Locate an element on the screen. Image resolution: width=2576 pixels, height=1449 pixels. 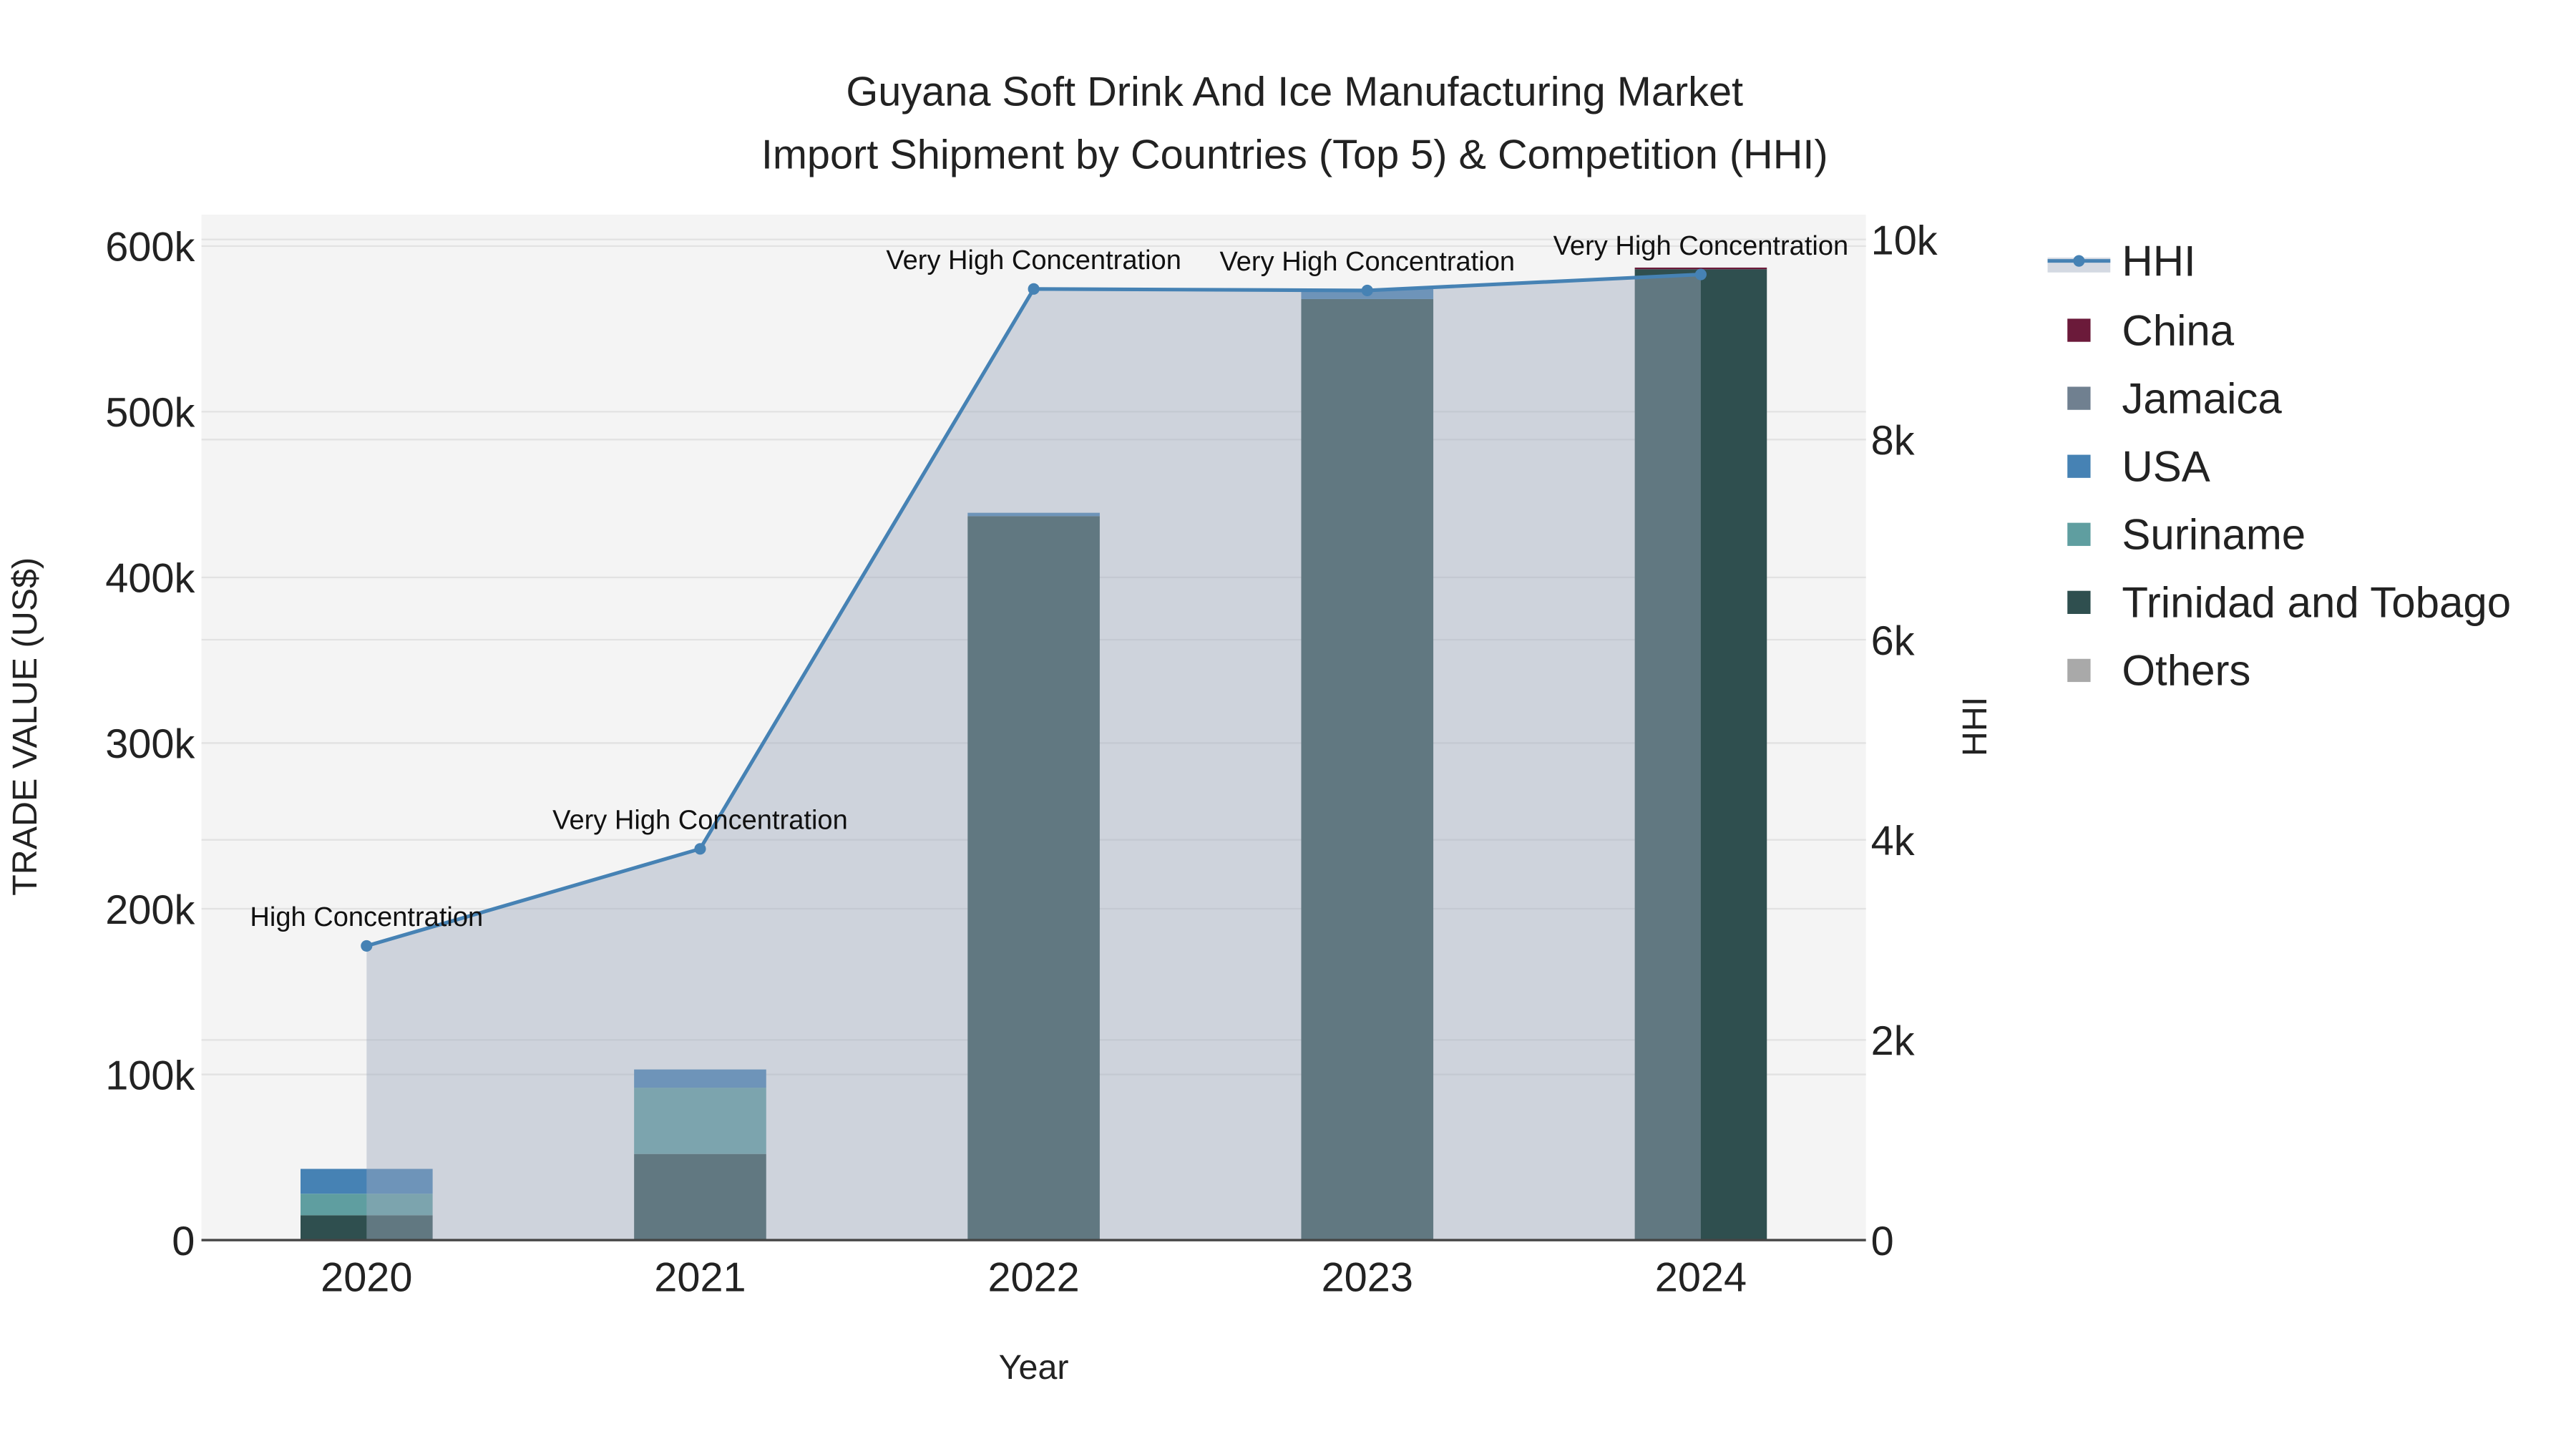
y2-tick-label: 6k is located at coordinates (1893, 641).